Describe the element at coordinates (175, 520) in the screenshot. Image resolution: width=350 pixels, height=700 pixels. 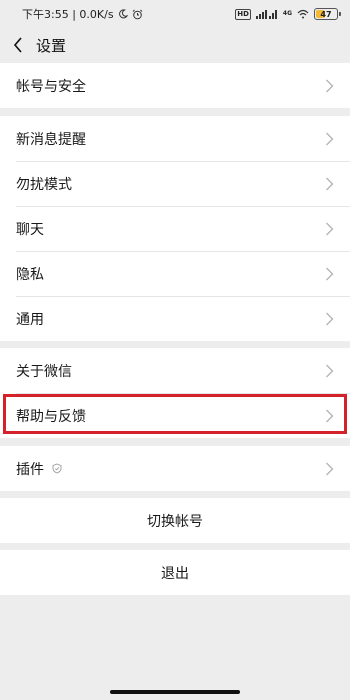
I see `switch-account-button: 切换帐号` at that location.